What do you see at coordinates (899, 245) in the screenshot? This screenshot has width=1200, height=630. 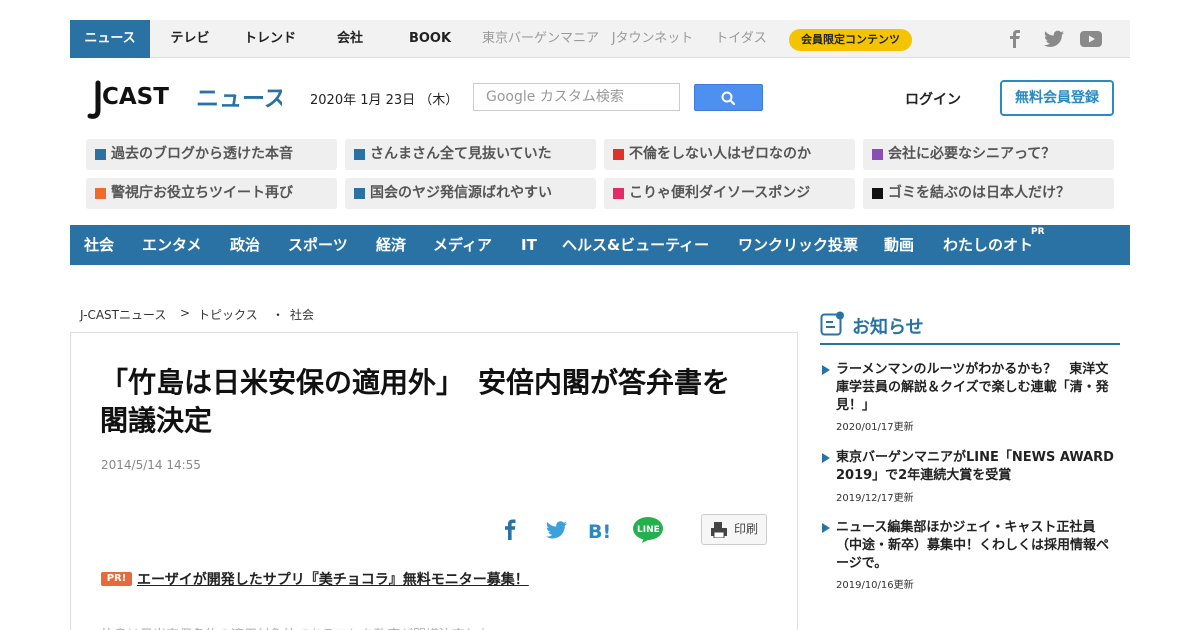 I see `category-video: 動画` at bounding box center [899, 245].